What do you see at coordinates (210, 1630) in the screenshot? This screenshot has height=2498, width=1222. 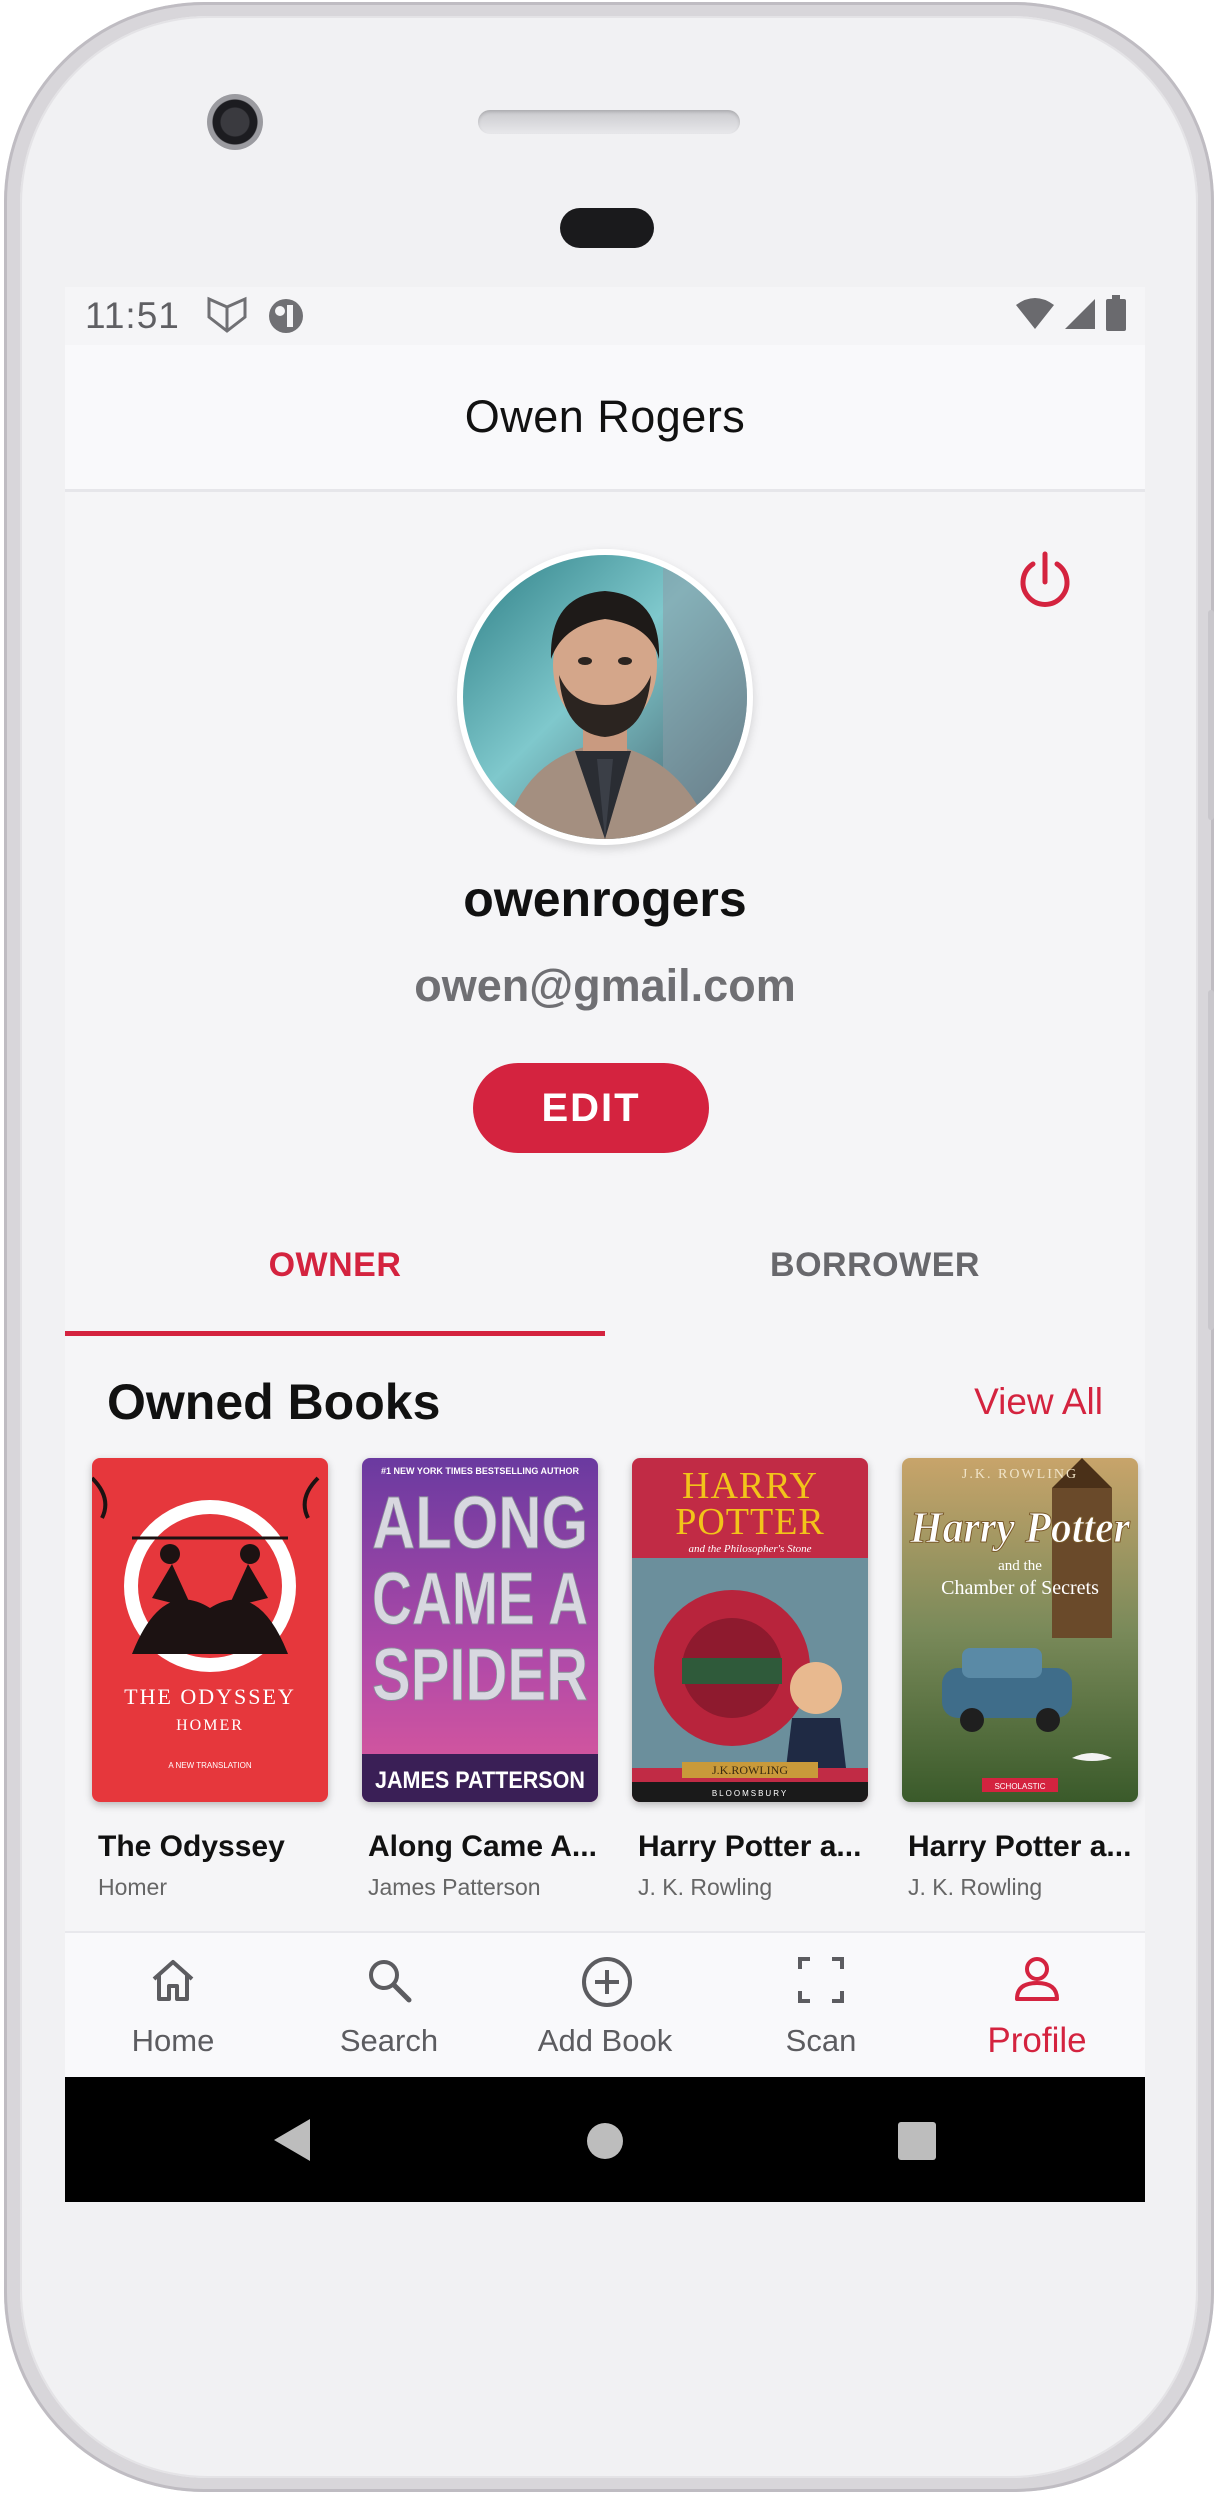 I see `book-cover: THE ODYSSEY HOMER A NEW TRANSLATION` at bounding box center [210, 1630].